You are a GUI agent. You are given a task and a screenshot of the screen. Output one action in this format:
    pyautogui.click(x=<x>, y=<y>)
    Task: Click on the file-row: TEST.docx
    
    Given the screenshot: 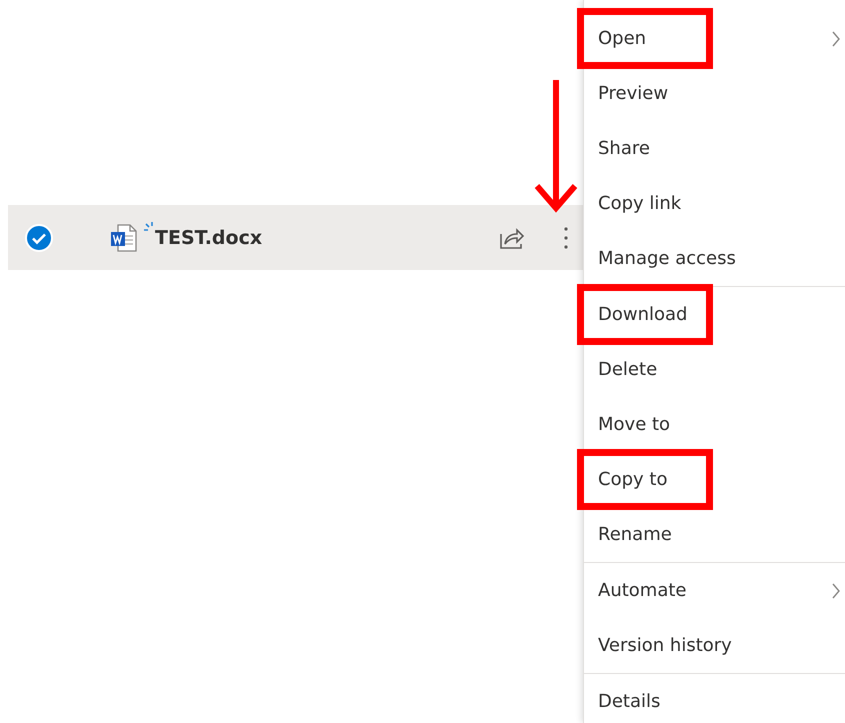 What is the action you would take?
    pyautogui.click(x=295, y=237)
    